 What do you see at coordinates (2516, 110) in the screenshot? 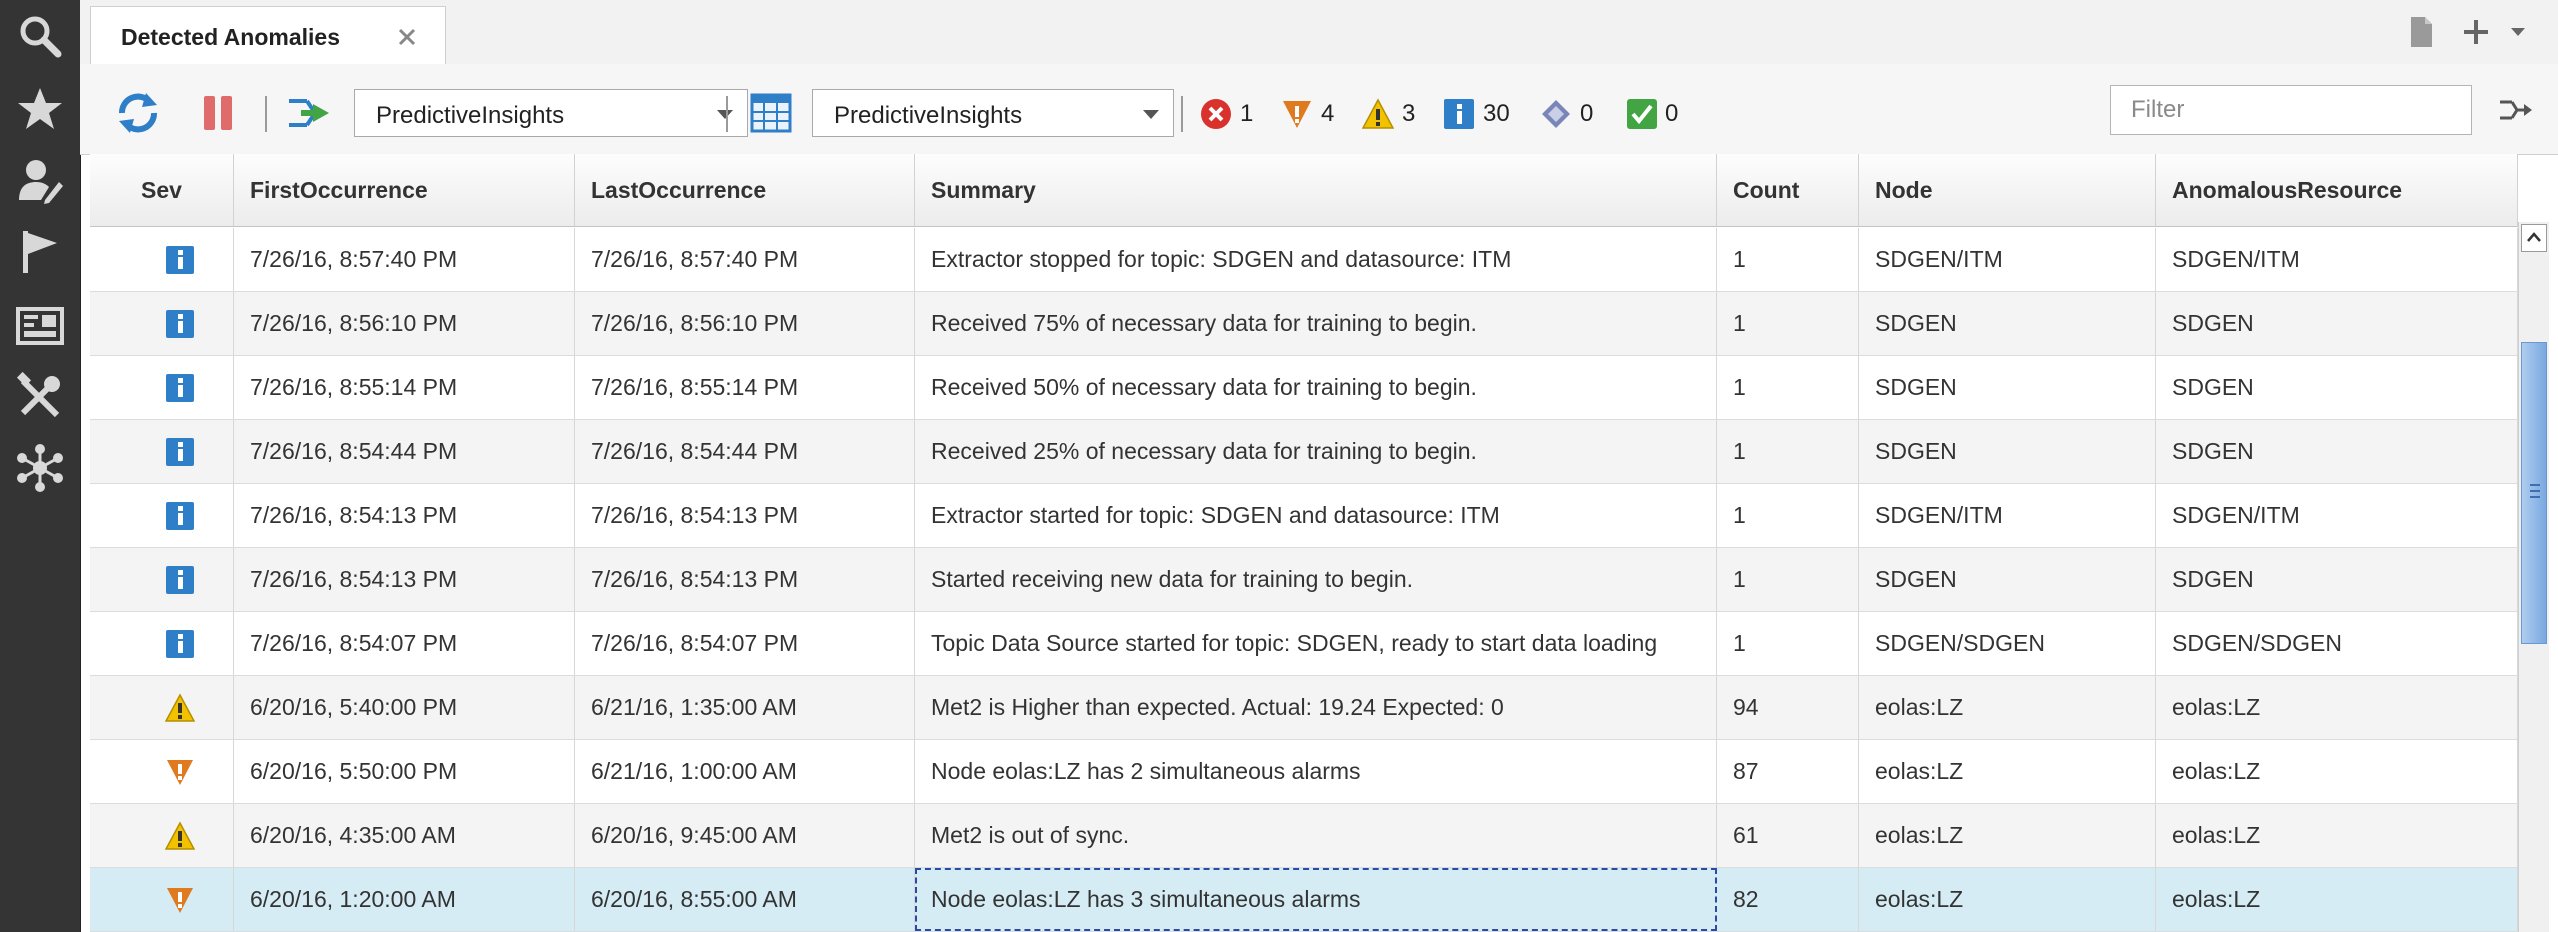
I see `apply-filter-icon` at bounding box center [2516, 110].